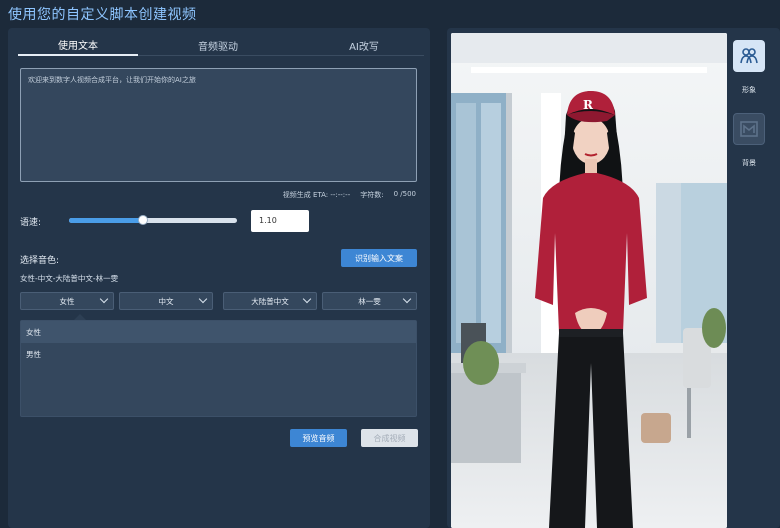 The height and width of the screenshot is (528, 780). What do you see at coordinates (218, 332) in the screenshot?
I see `option-female: 女性` at bounding box center [218, 332].